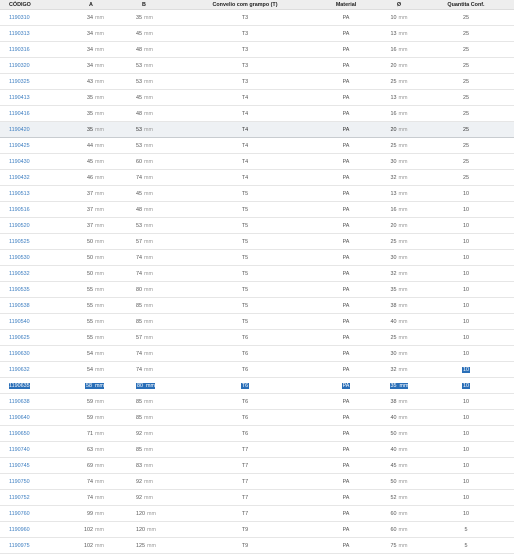  I want to click on cell-code-value: 1190420, so click(19, 130).